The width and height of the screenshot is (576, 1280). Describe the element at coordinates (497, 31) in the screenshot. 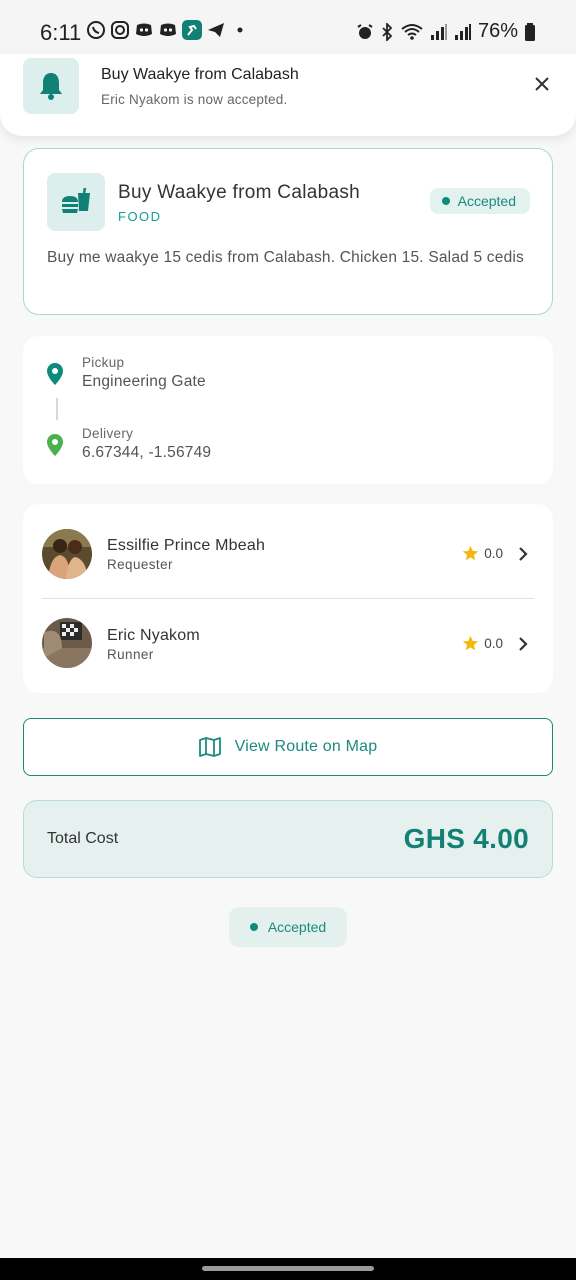

I see `battery-percent: 76%` at that location.